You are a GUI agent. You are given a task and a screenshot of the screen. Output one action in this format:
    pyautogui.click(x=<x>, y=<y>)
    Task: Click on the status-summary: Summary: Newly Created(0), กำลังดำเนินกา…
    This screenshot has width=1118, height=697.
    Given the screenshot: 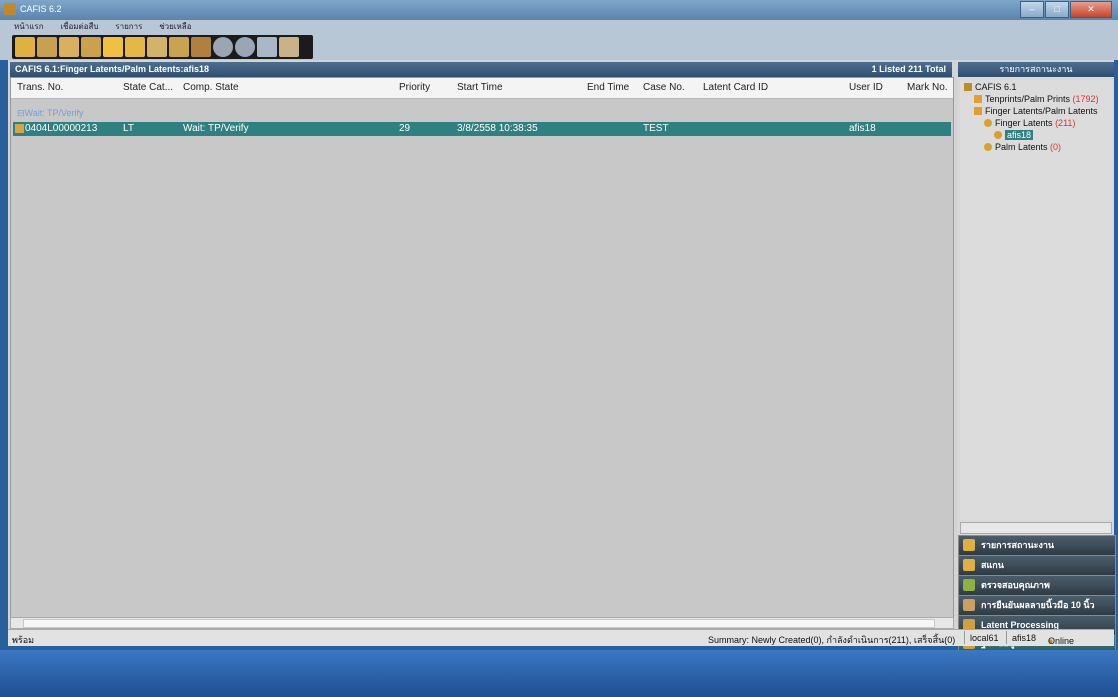 What is the action you would take?
    pyautogui.click(x=832, y=640)
    